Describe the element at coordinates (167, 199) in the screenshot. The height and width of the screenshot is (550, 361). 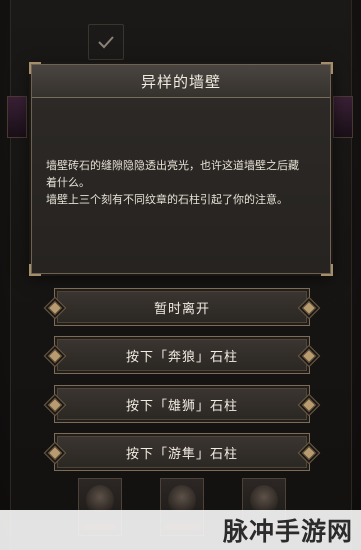
I see `description-line: 墙壁上三个刻有不同纹章的石柱引起了你的注意。` at that location.